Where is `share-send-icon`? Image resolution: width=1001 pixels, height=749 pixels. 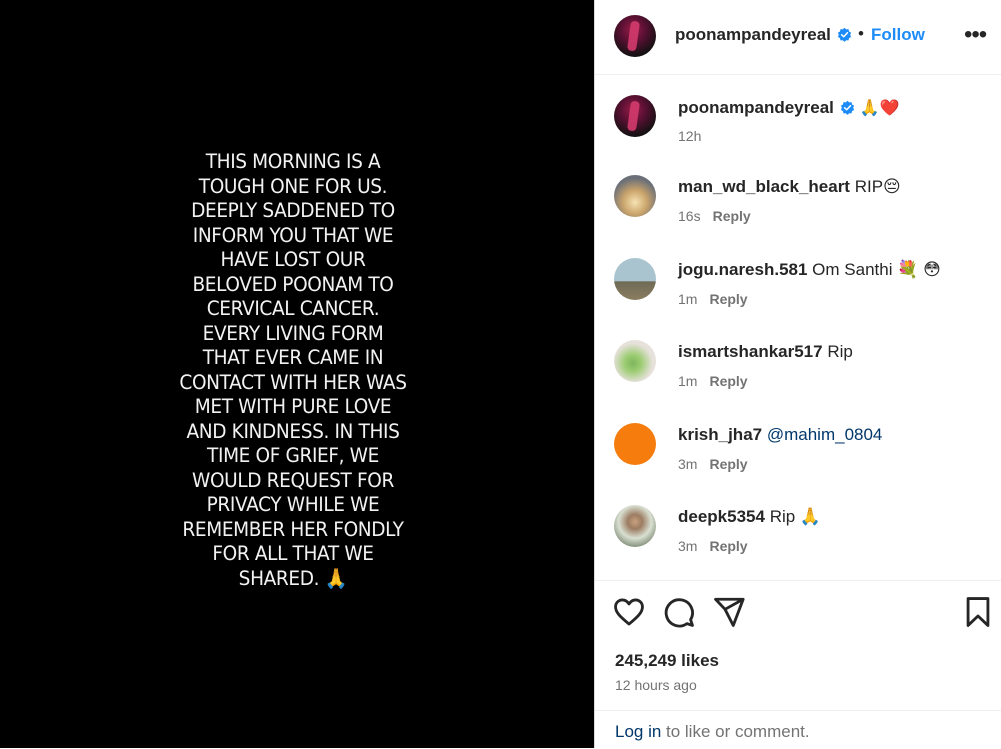
share-send-icon is located at coordinates (729, 612).